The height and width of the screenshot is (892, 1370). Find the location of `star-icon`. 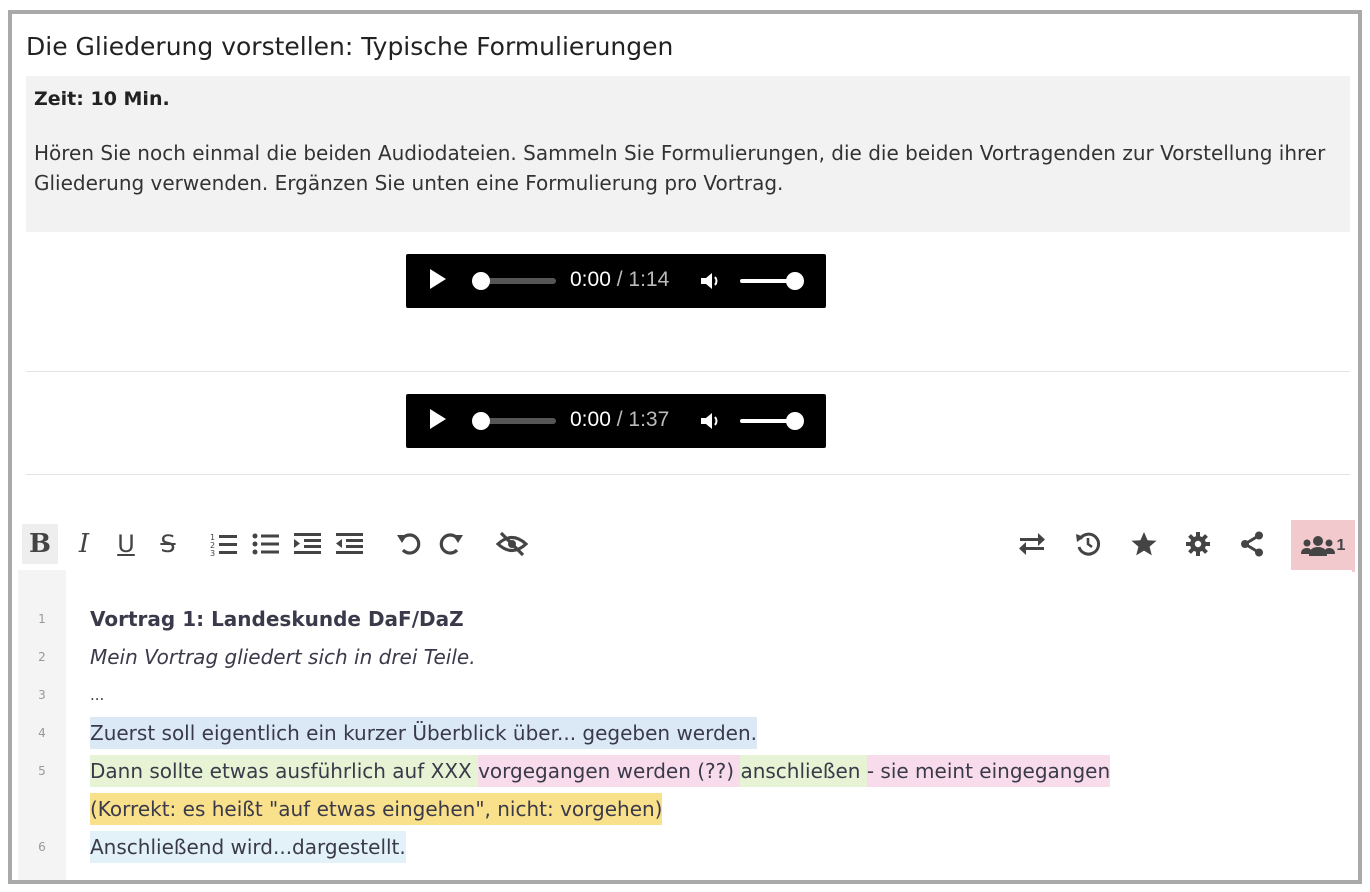

star-icon is located at coordinates (1144, 544).